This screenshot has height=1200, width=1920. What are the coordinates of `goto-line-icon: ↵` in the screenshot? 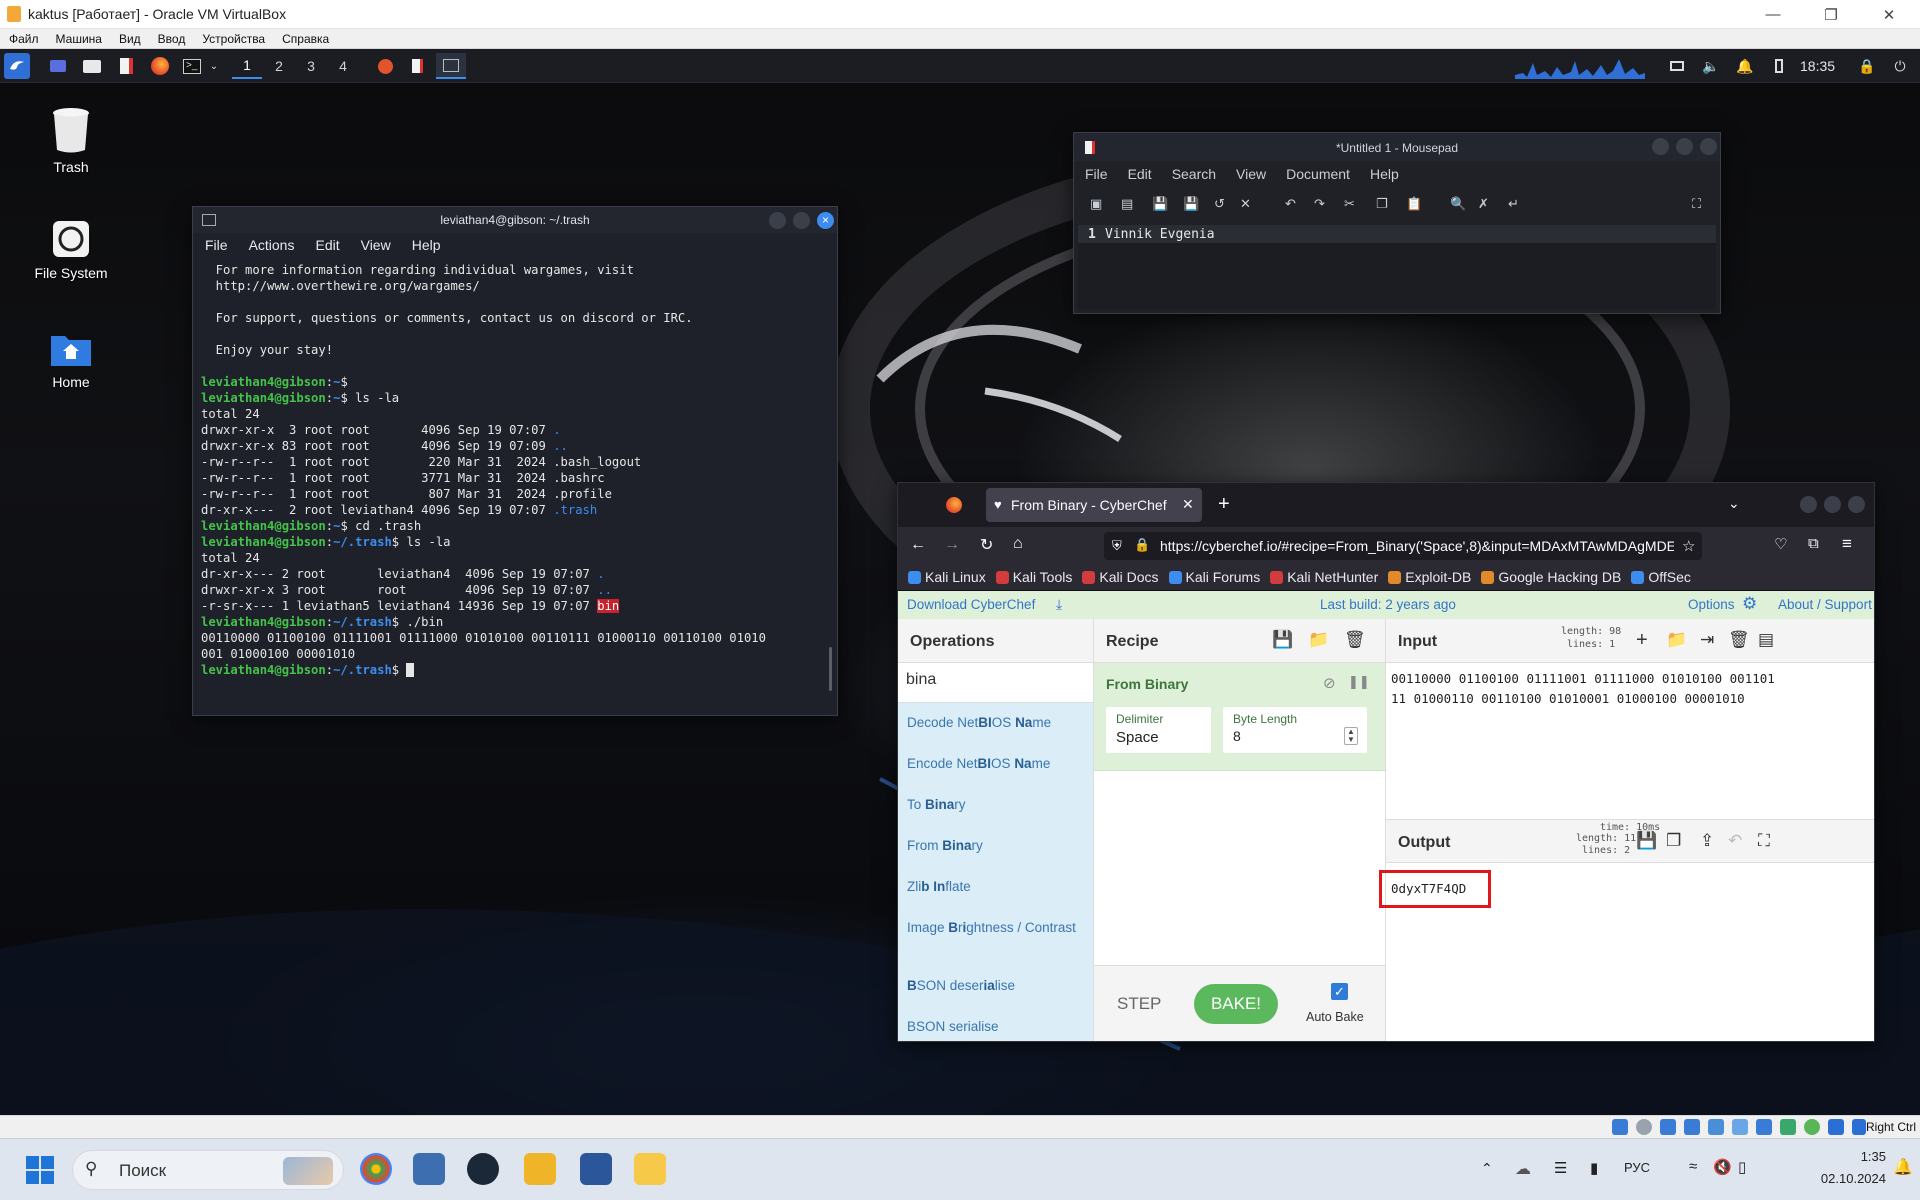 It's located at (1513, 204).